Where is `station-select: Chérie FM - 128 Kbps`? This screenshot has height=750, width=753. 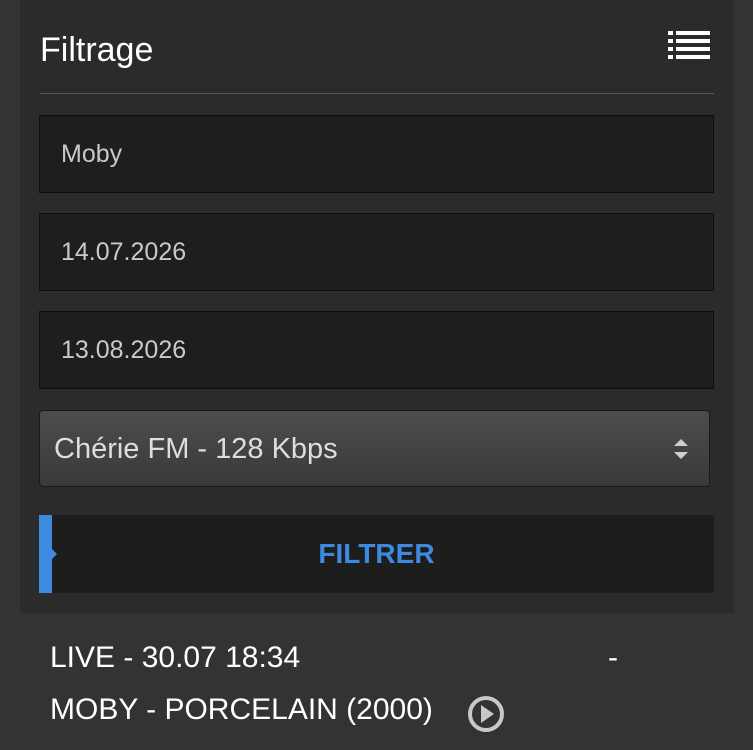
station-select: Chérie FM - 128 Kbps is located at coordinates (374, 448).